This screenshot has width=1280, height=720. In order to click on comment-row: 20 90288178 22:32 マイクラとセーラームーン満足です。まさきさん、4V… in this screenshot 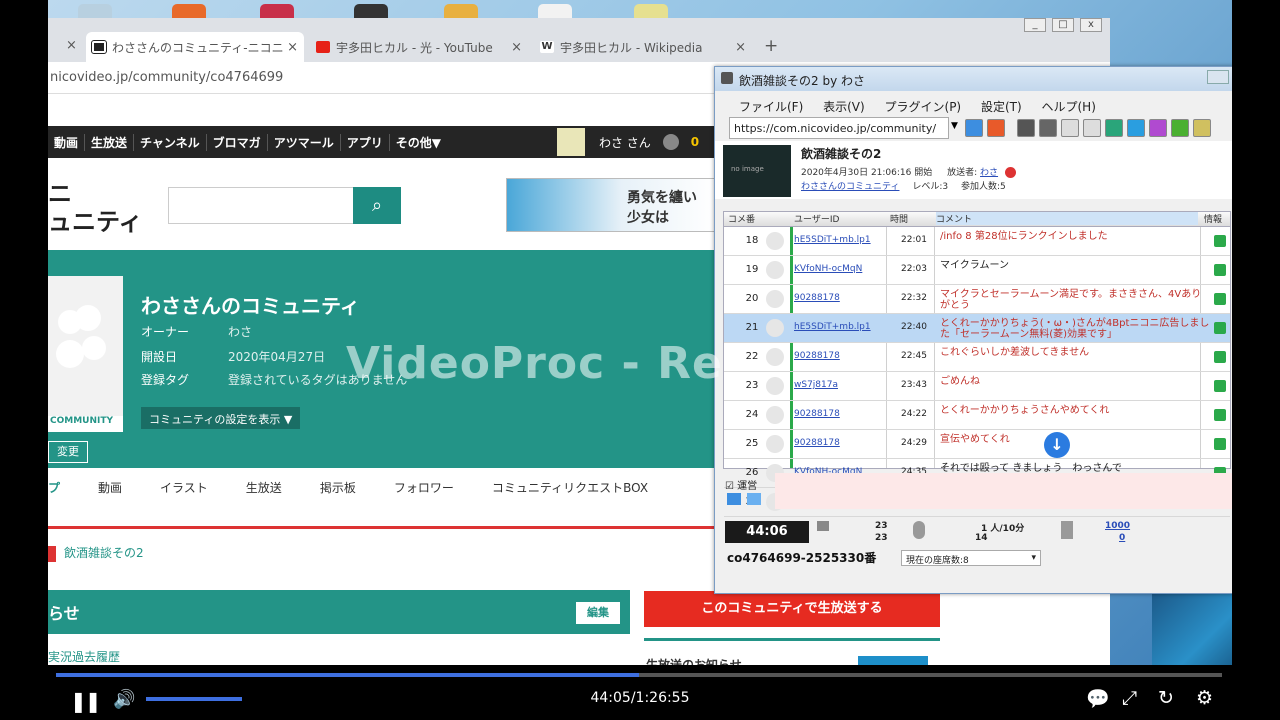, I will do `click(977, 299)`.